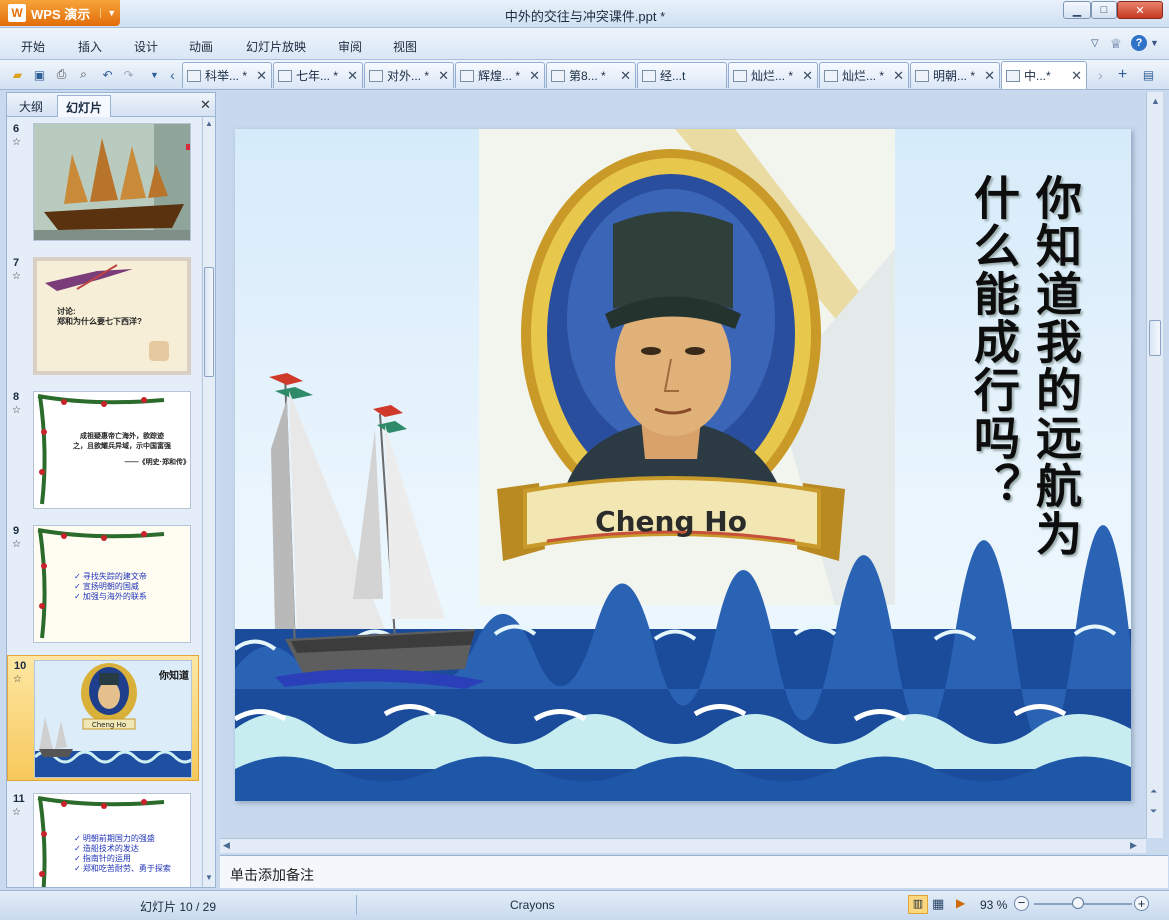  Describe the element at coordinates (103, 316) in the screenshot. I see `slide-thumbnail-7: 7 ☆ 讨论: 郑和为什么要七下西洋?` at that location.